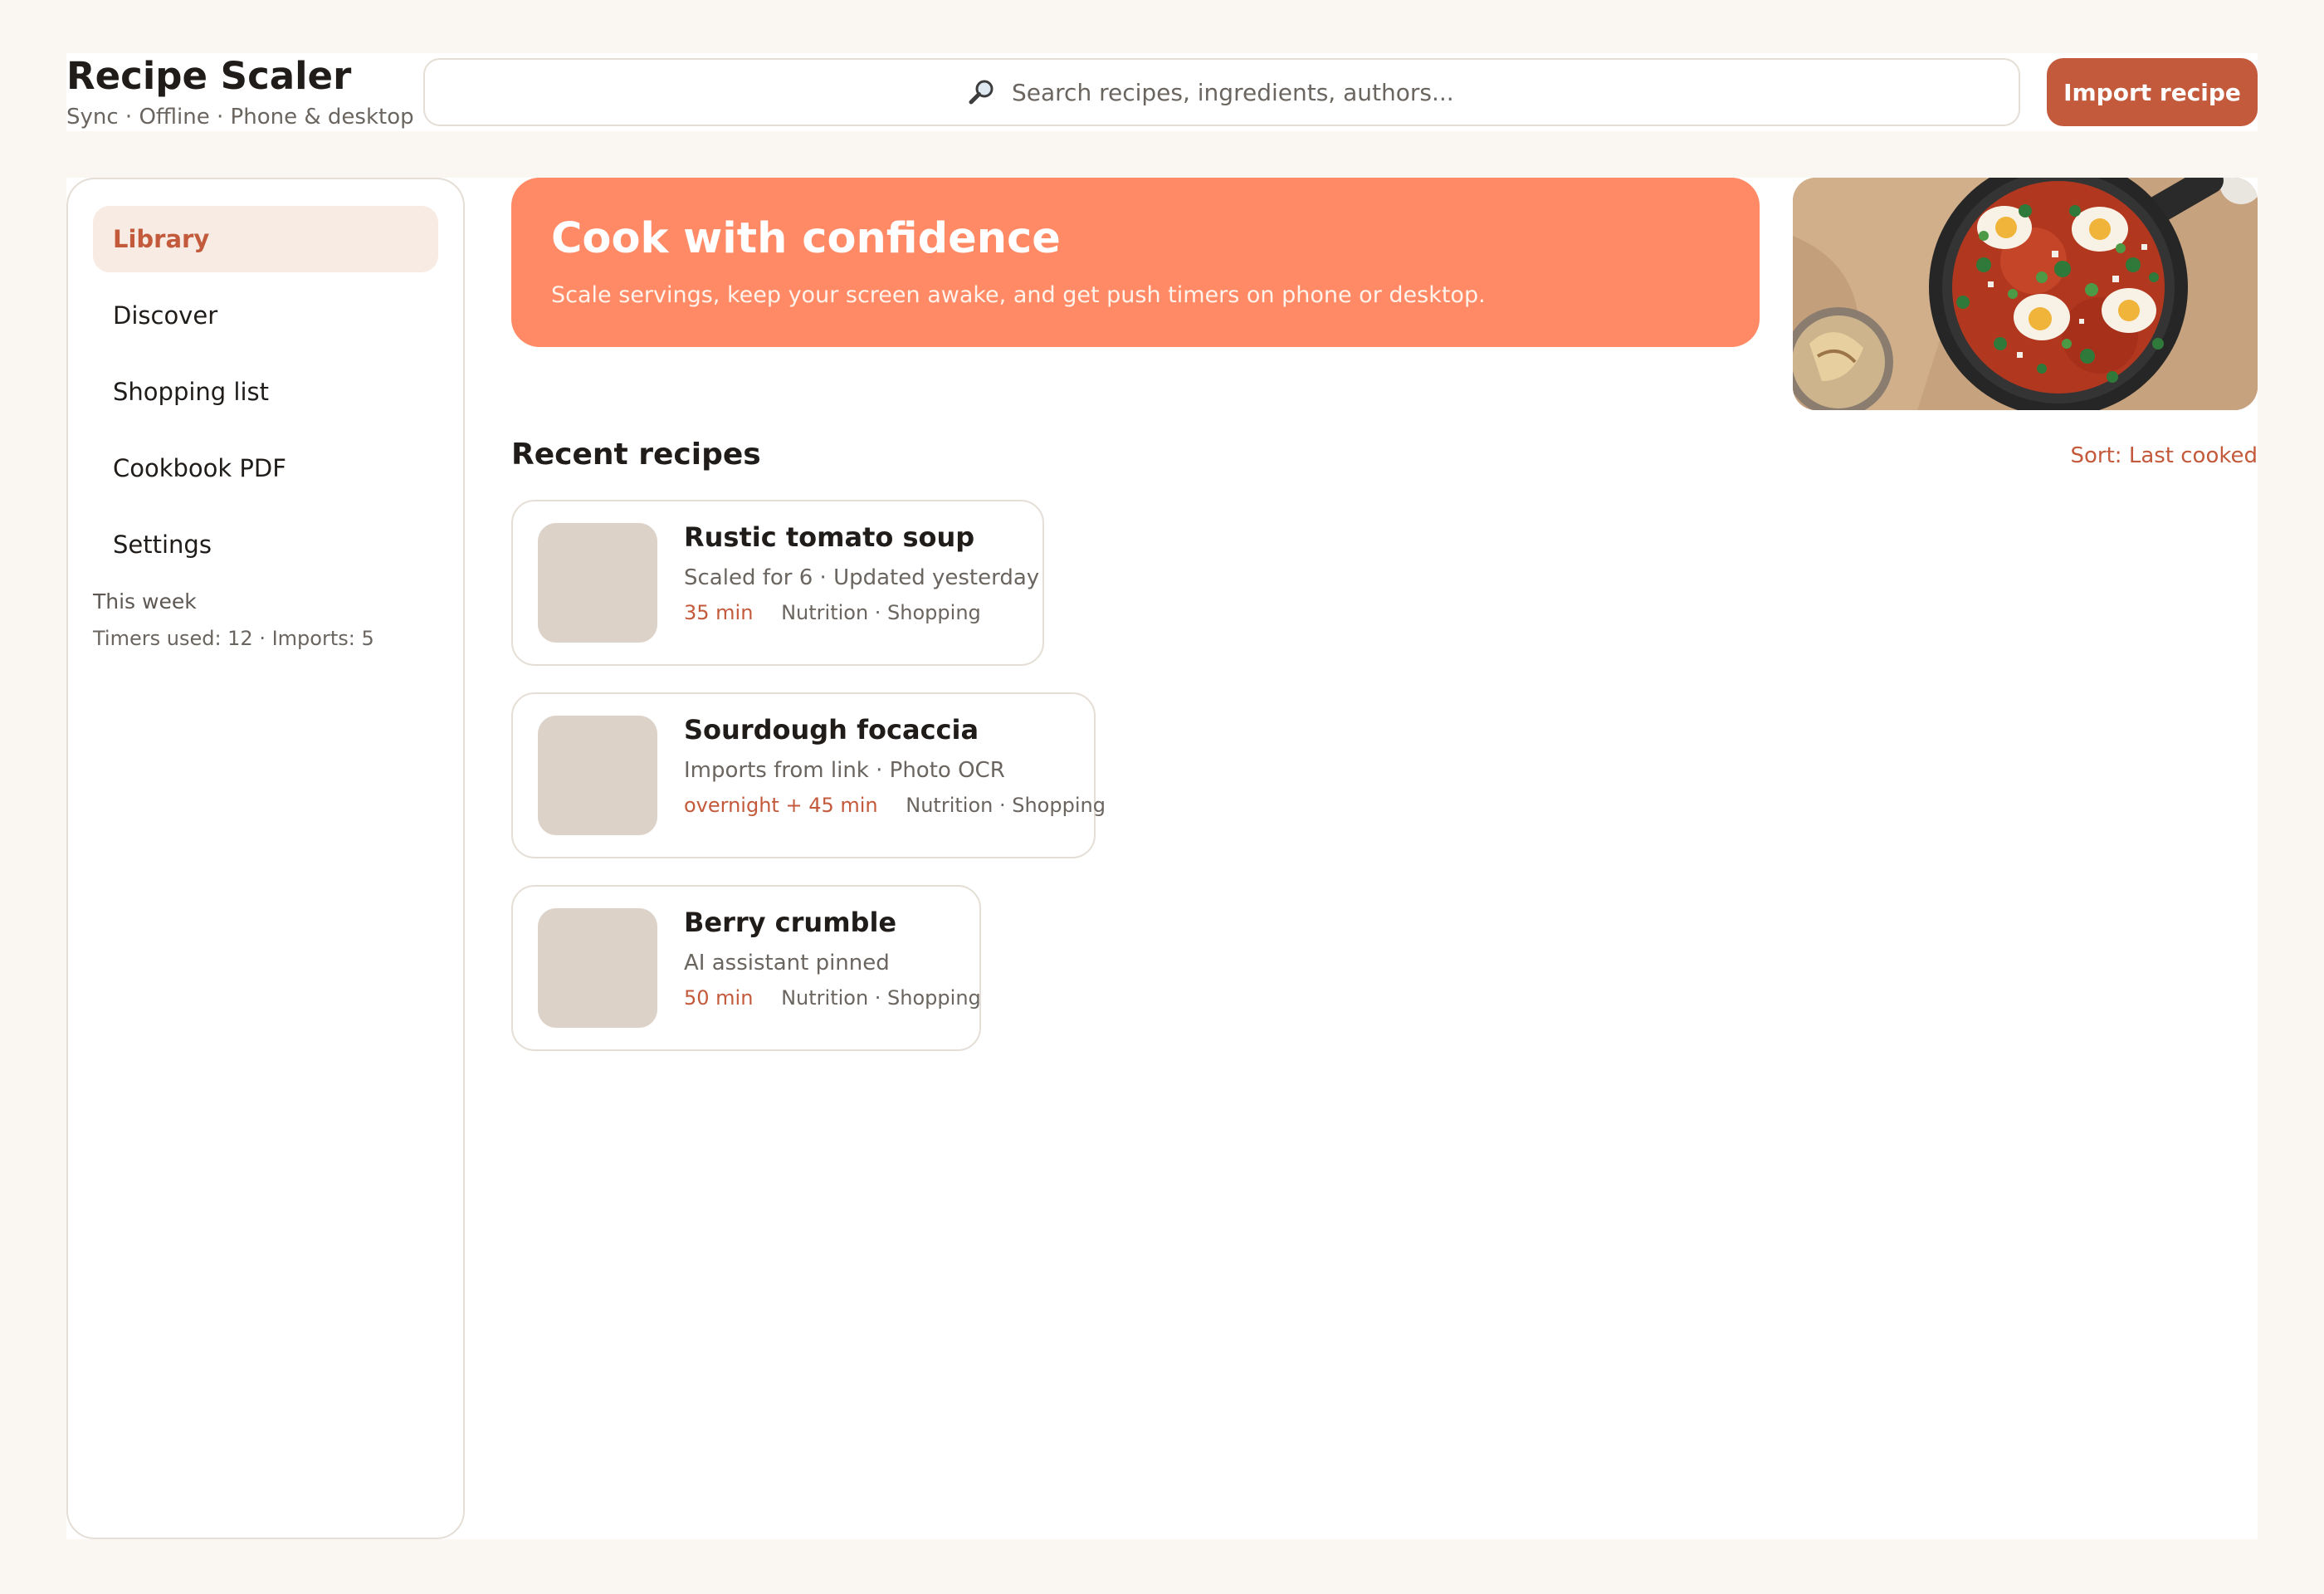 The image size is (2324, 1594). What do you see at coordinates (982, 92) in the screenshot?
I see `magnifier-icon` at bounding box center [982, 92].